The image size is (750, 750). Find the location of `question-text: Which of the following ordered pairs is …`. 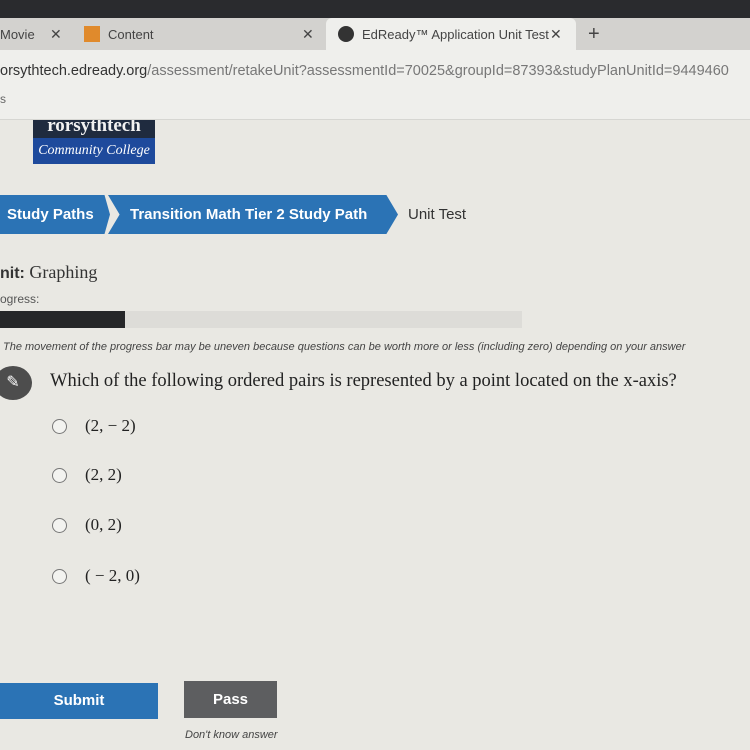

question-text: Which of the following ordered pairs is … is located at coordinates (363, 381).